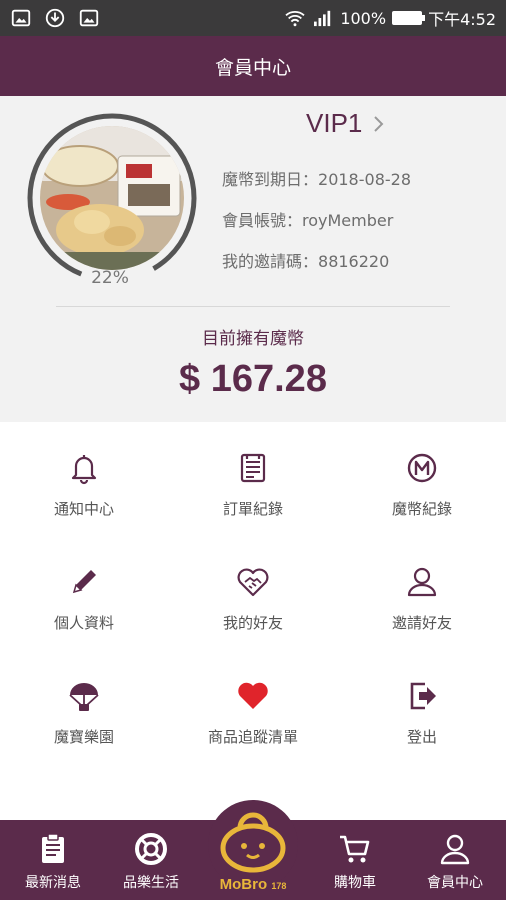  What do you see at coordinates (421, 737) in the screenshot?
I see `menu-label: 登出` at bounding box center [421, 737].